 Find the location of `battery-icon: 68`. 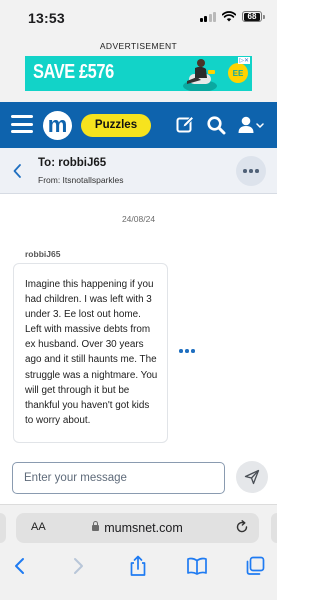

battery-icon: 68 is located at coordinates (253, 16).